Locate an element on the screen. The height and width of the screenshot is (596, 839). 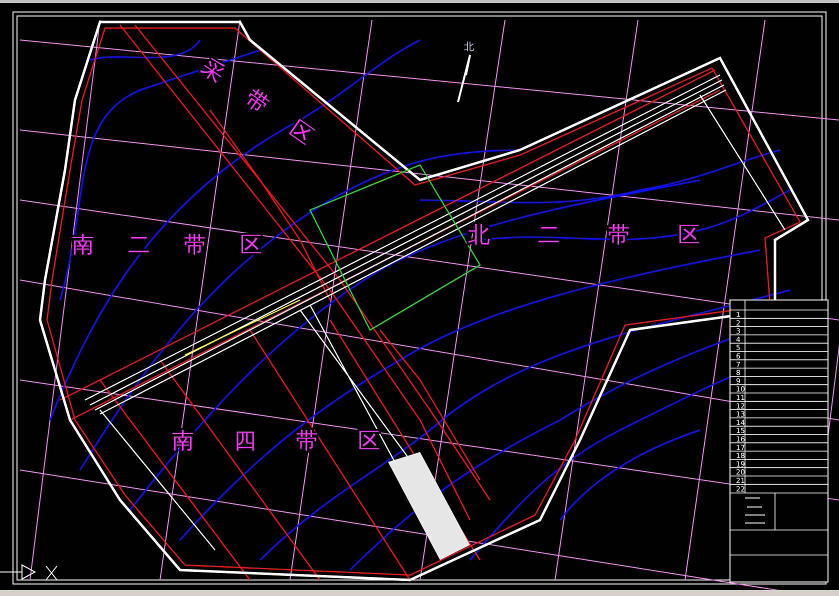
zone-label: 采带区 is located at coordinates (270, 111).